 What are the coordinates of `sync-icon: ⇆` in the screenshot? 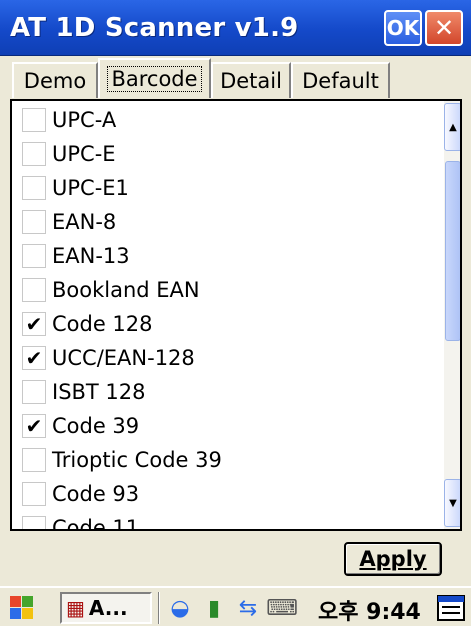 It's located at (248, 608).